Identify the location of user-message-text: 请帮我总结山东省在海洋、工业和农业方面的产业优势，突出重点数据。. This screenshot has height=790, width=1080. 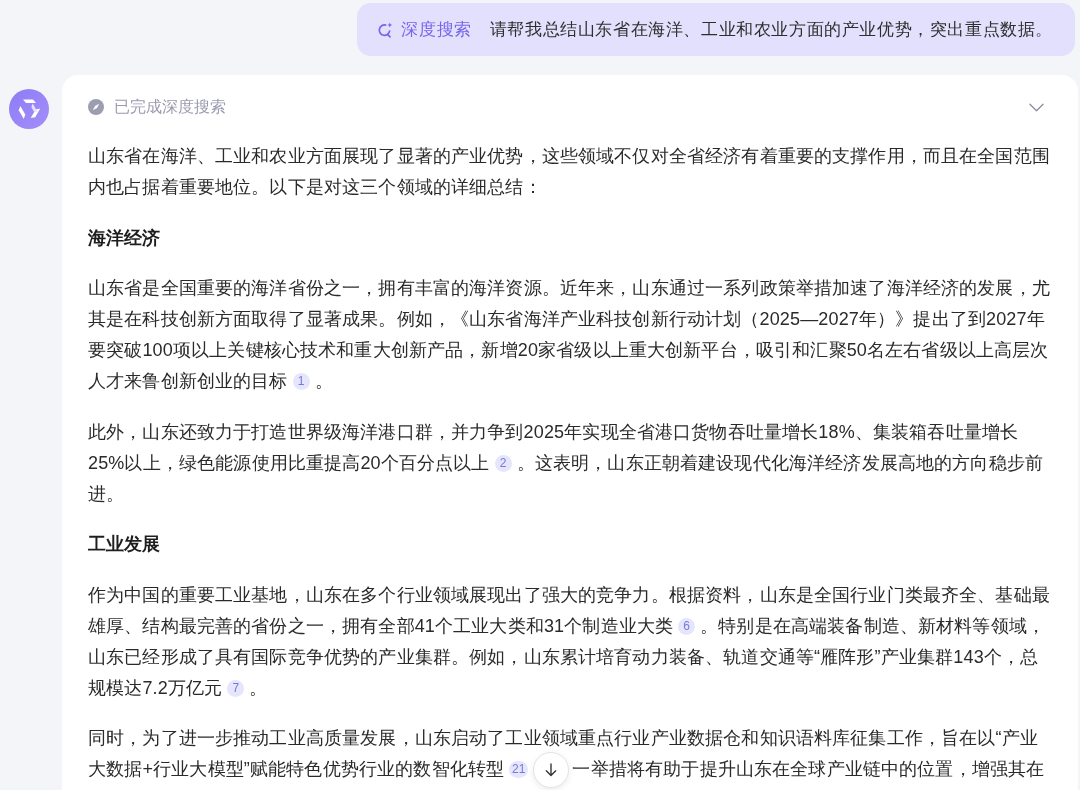
(771, 30).